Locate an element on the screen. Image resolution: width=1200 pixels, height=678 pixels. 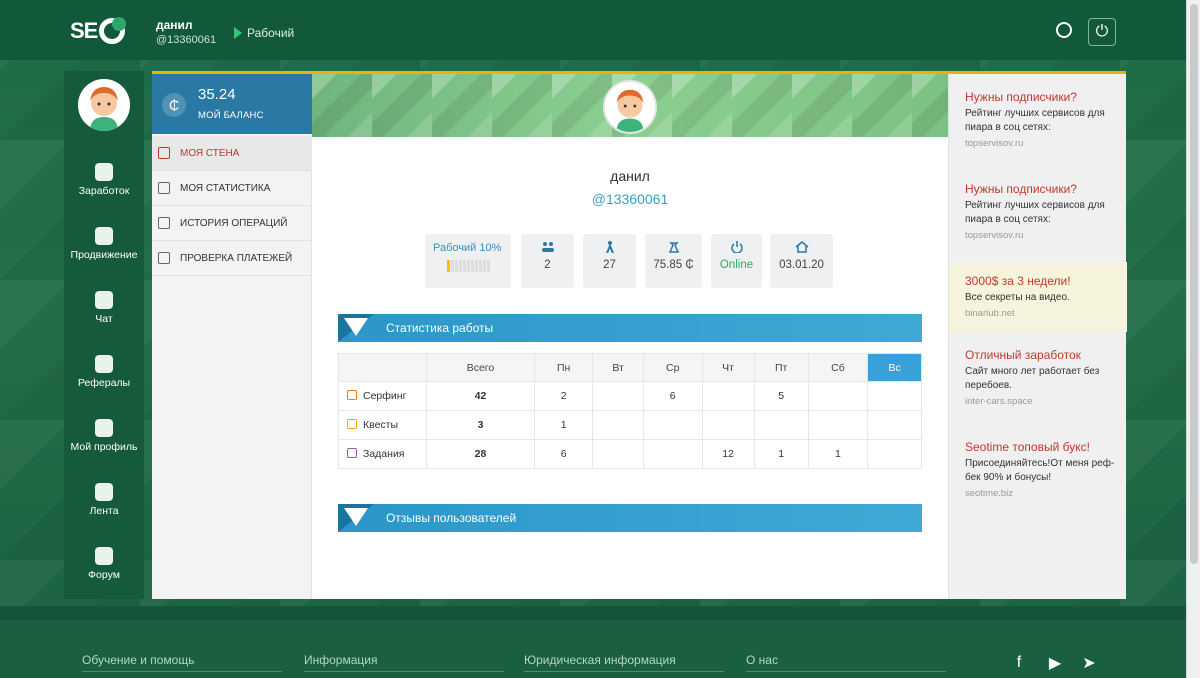
page-scrollbar is located at coordinates (1193, 339).